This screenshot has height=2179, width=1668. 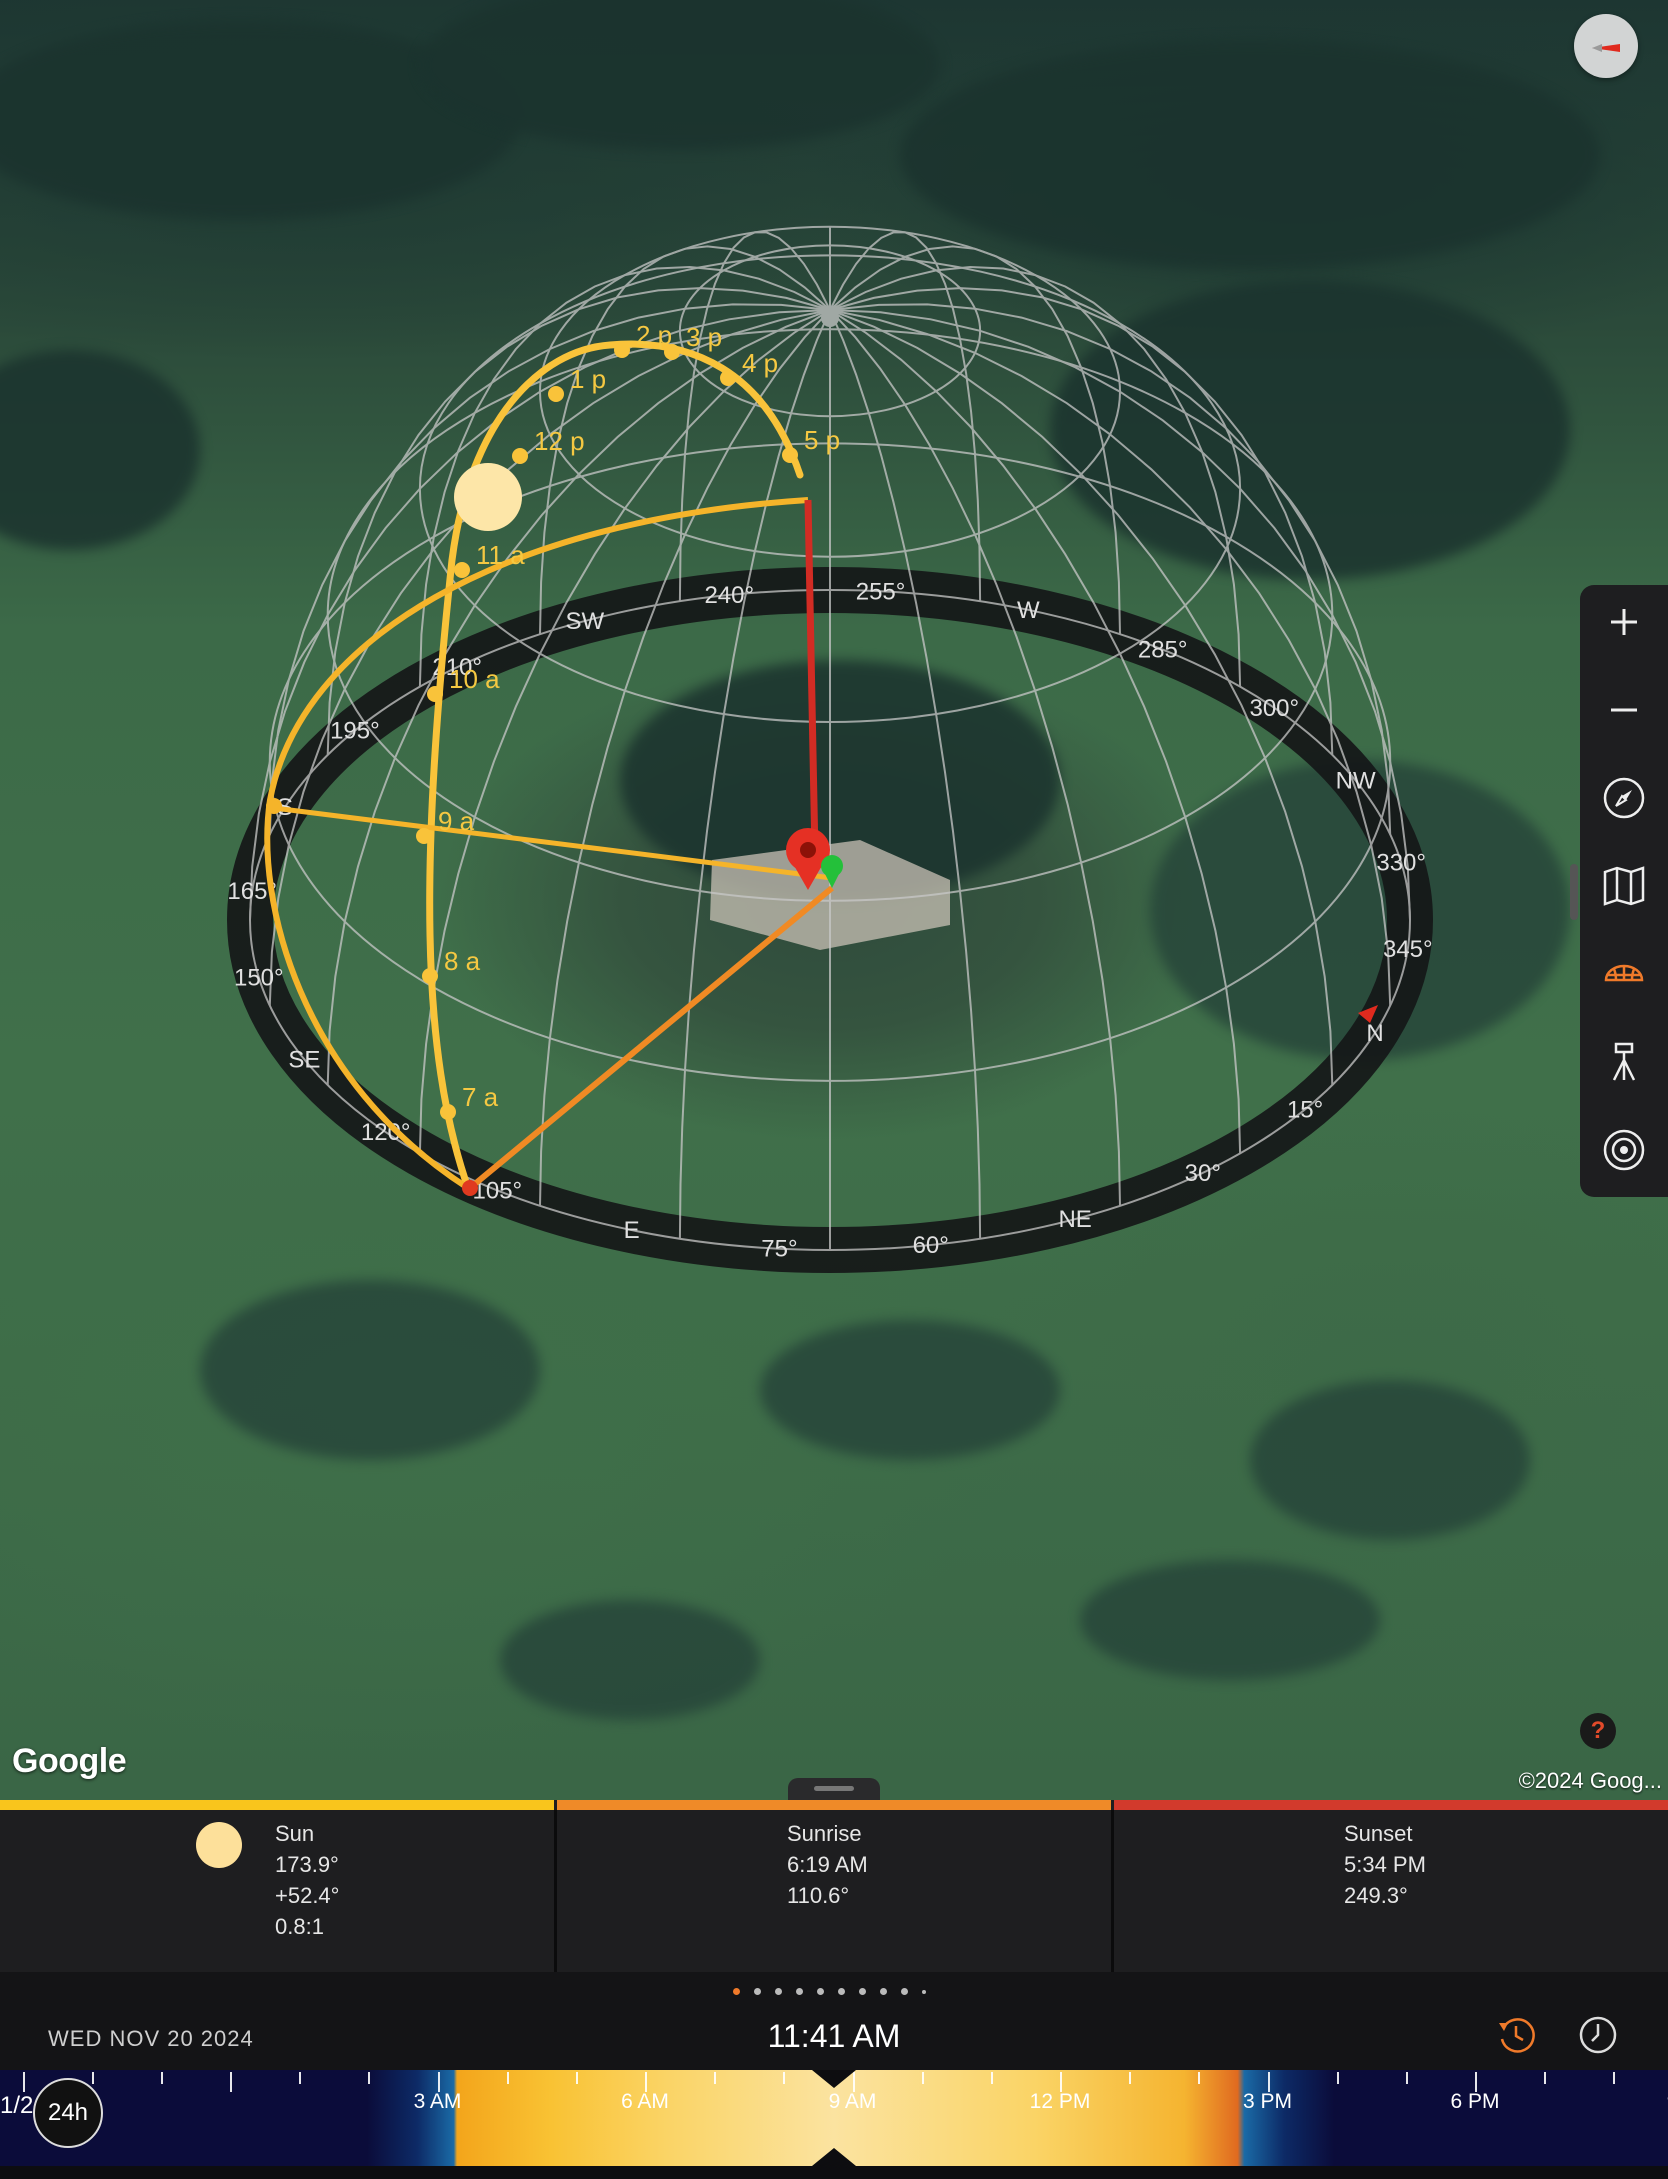 I want to click on sun-card: Sun 173.9° +52.4° 0.8:1, so click(x=277, y=1886).